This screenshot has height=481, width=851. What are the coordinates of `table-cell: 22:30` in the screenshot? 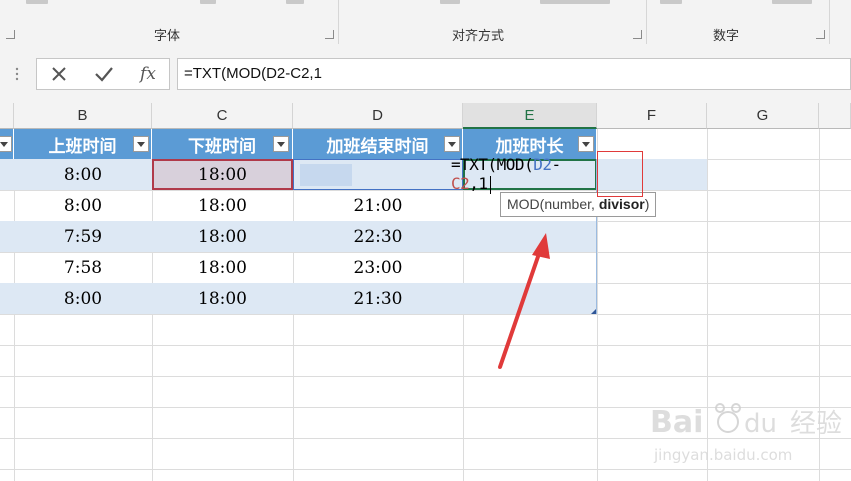 It's located at (378, 236).